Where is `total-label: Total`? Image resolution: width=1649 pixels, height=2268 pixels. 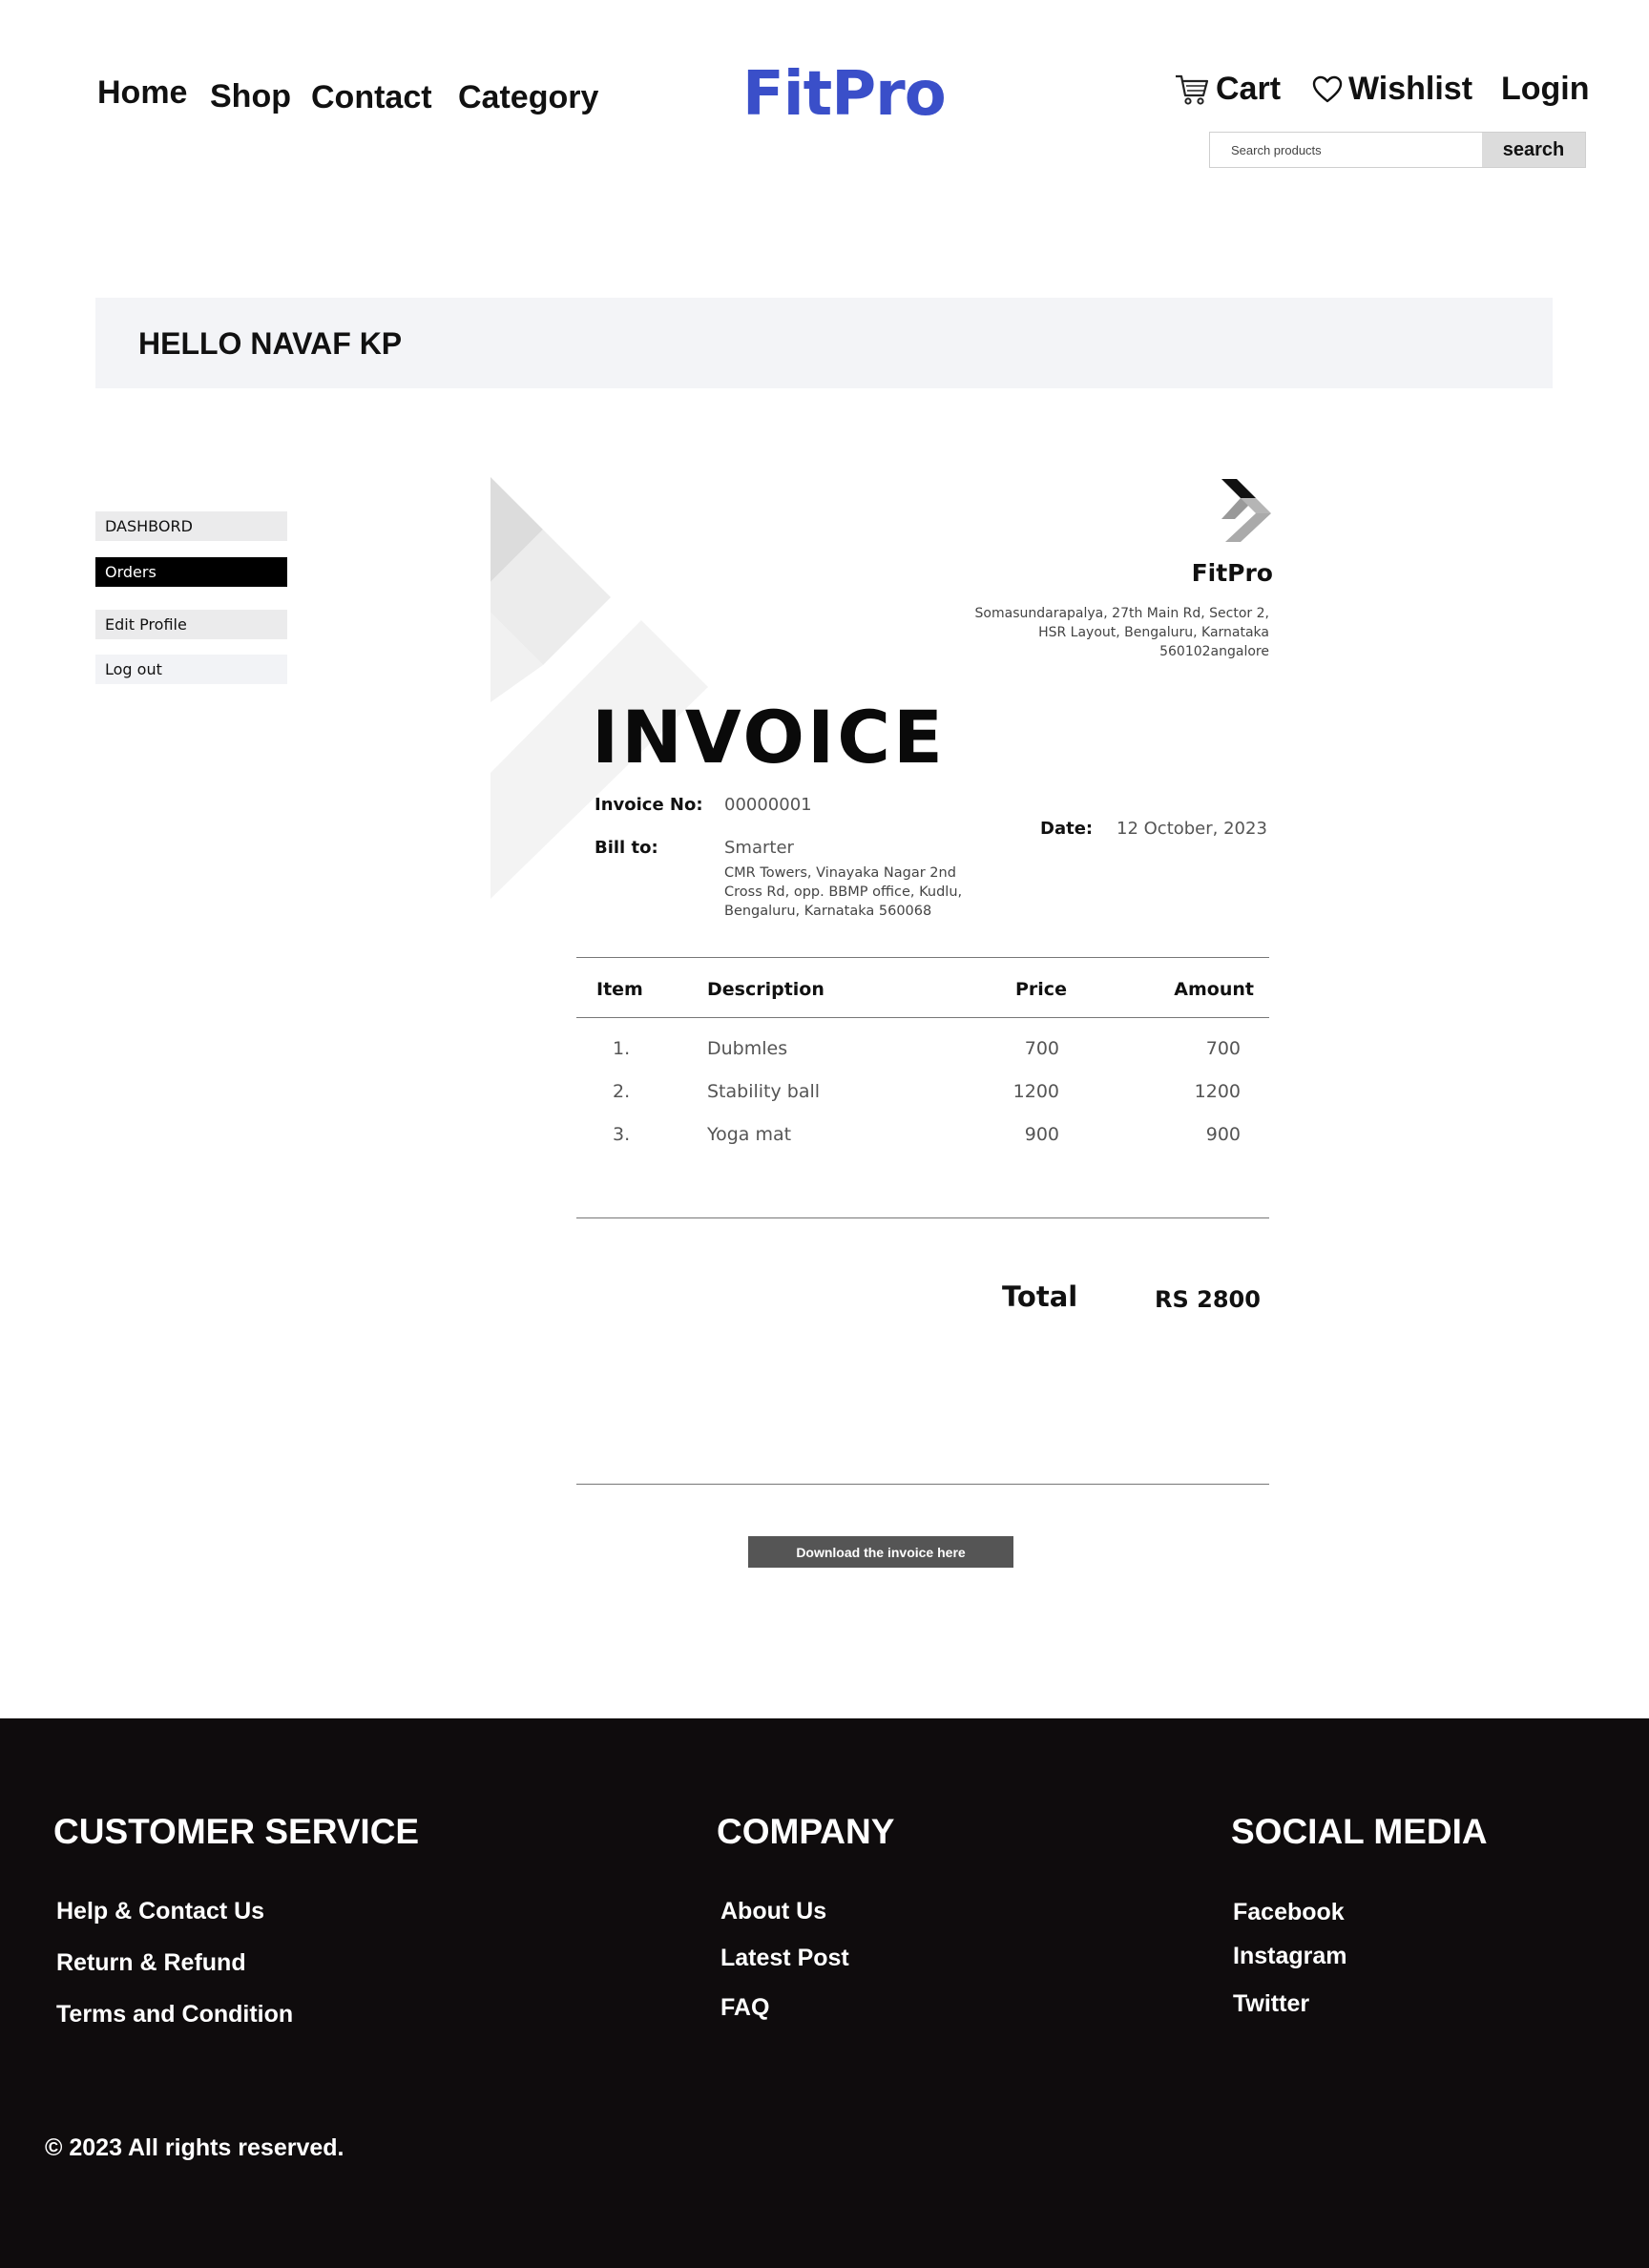
total-label: Total is located at coordinates (1040, 1296).